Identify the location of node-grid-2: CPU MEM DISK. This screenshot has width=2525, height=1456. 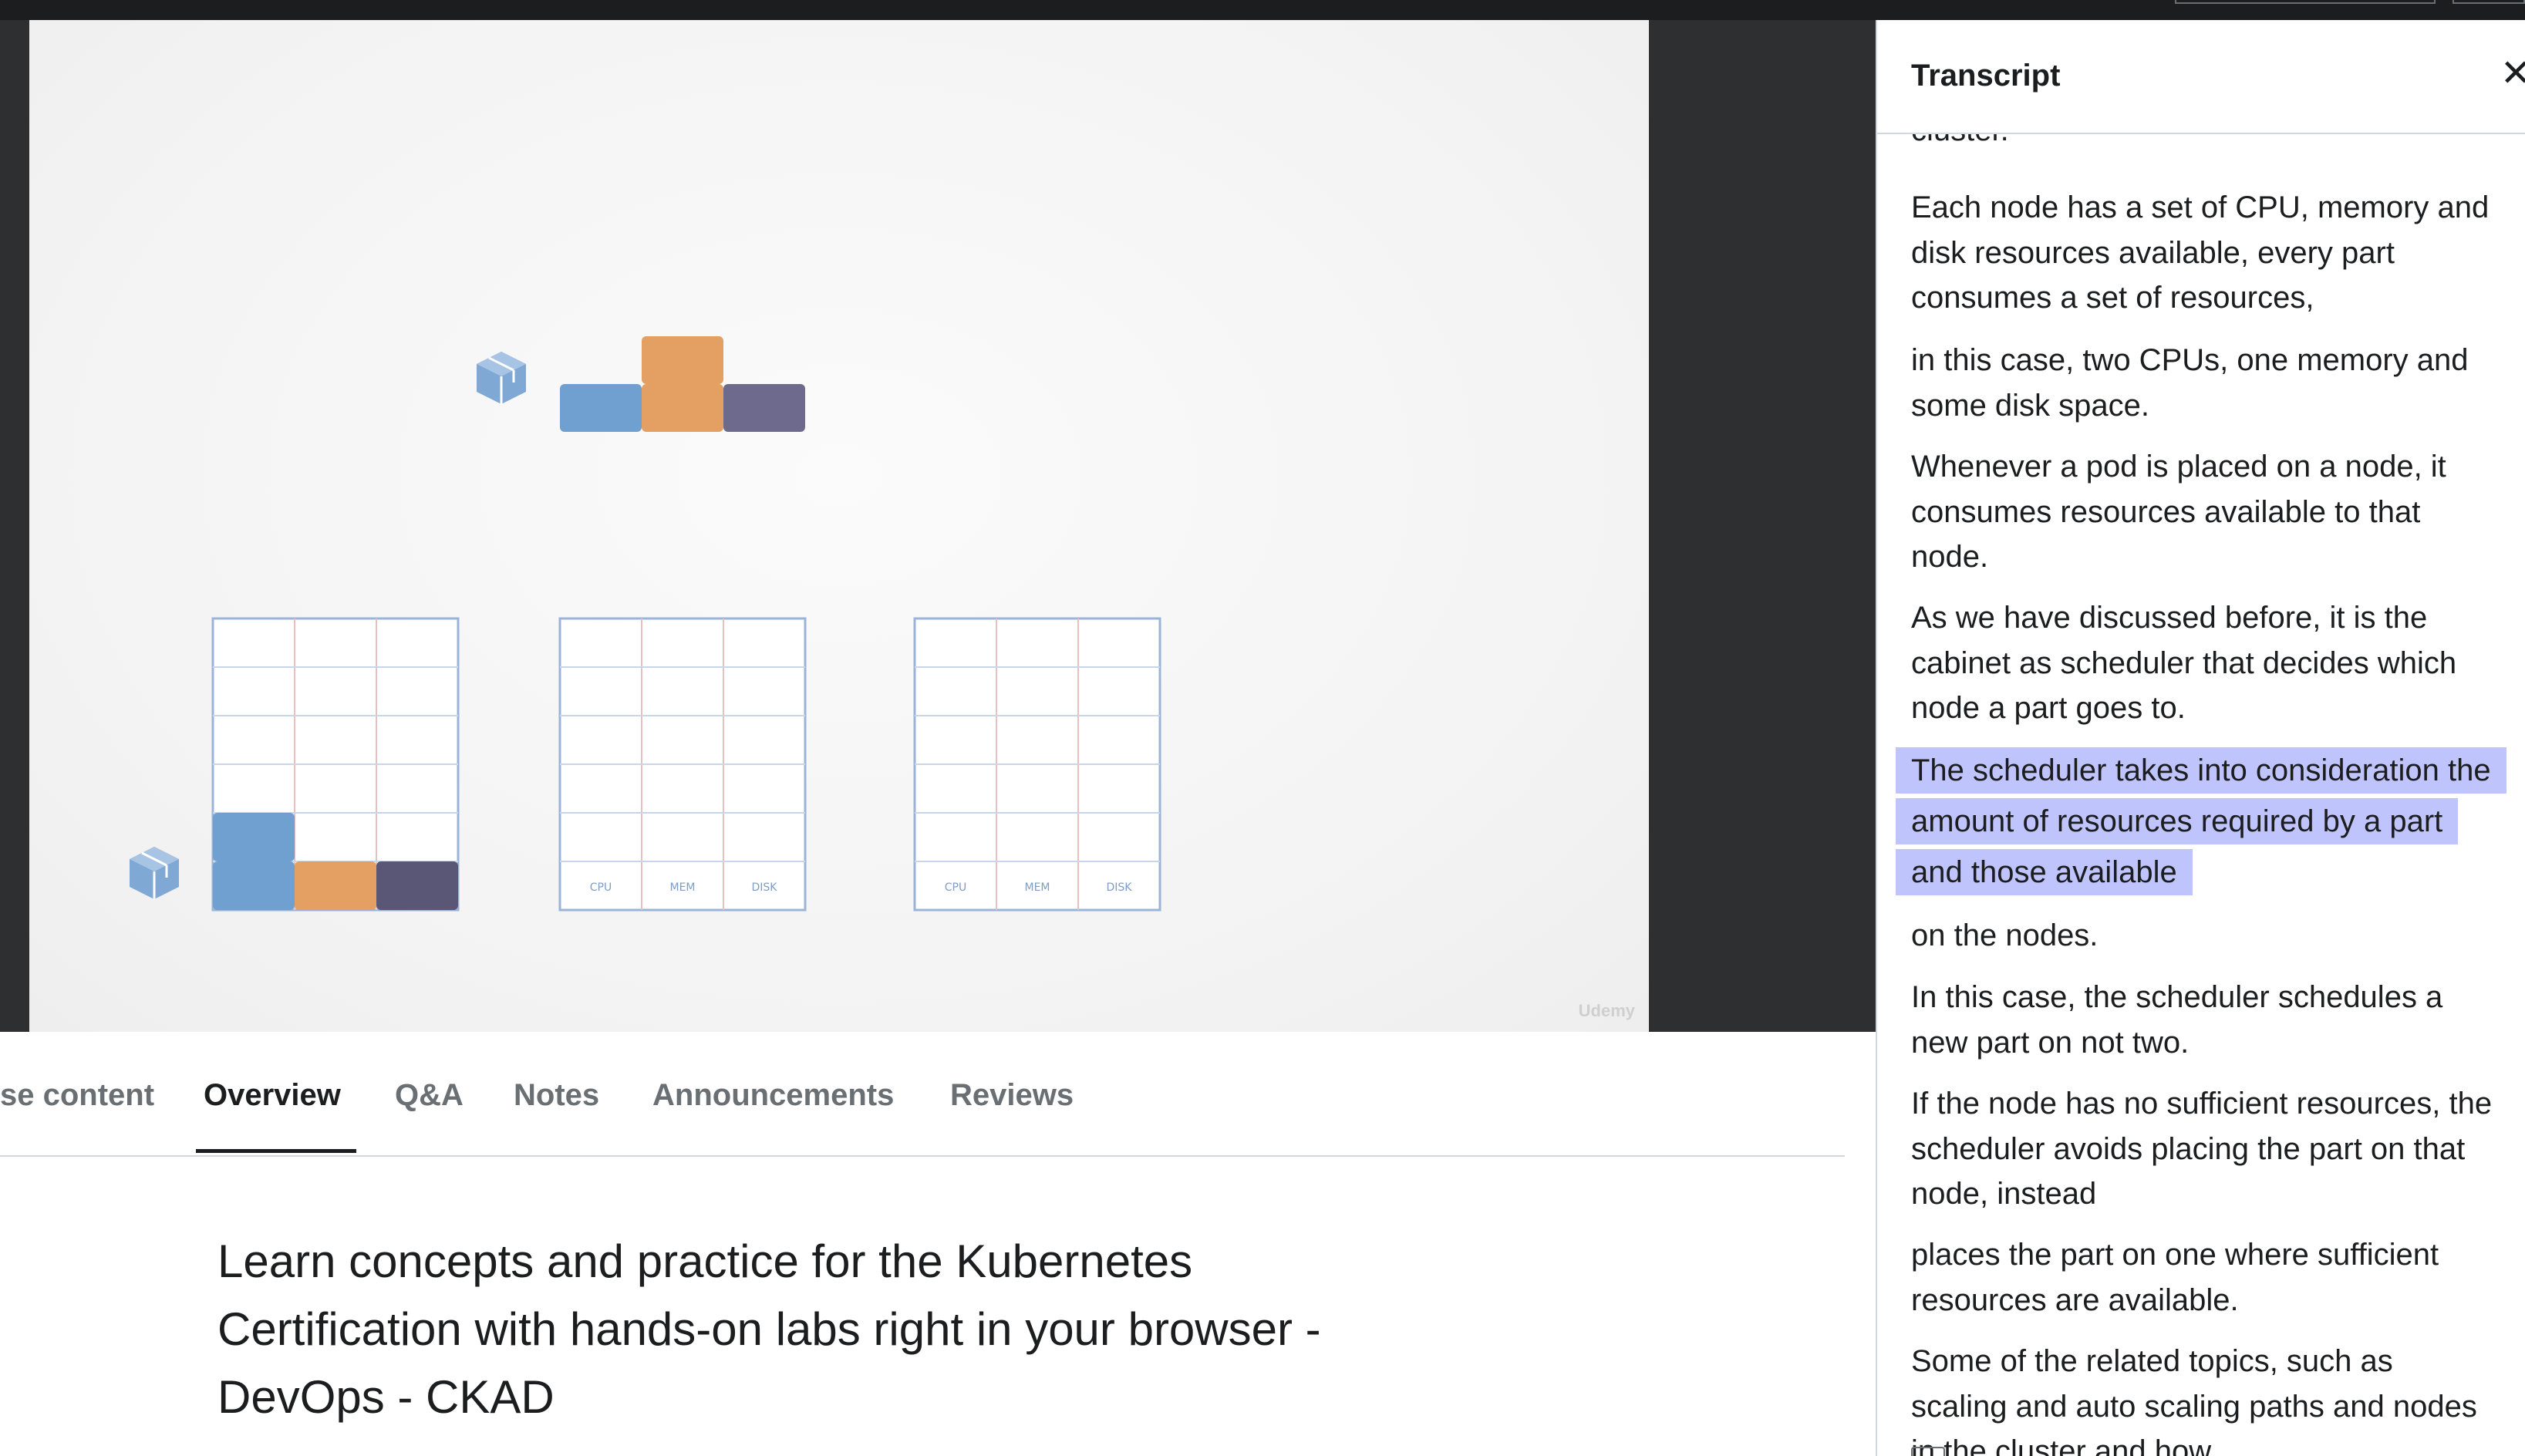
(682, 765).